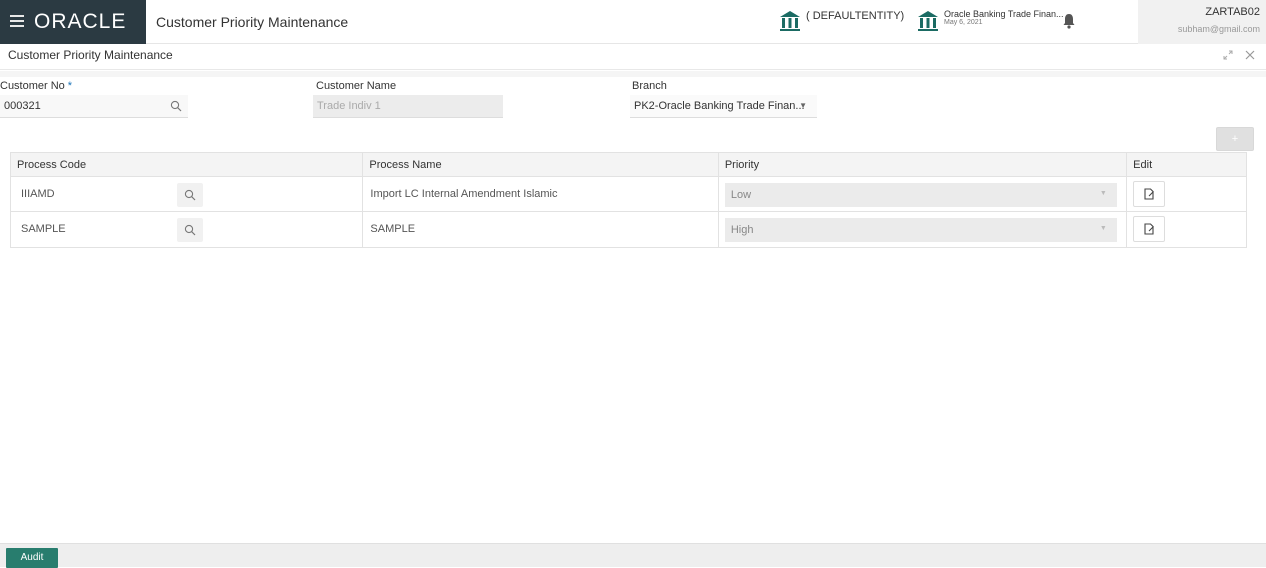 The width and height of the screenshot is (1266, 568). What do you see at coordinates (963, 22) in the screenshot?
I see `branch-date: May 6, 2021` at bounding box center [963, 22].